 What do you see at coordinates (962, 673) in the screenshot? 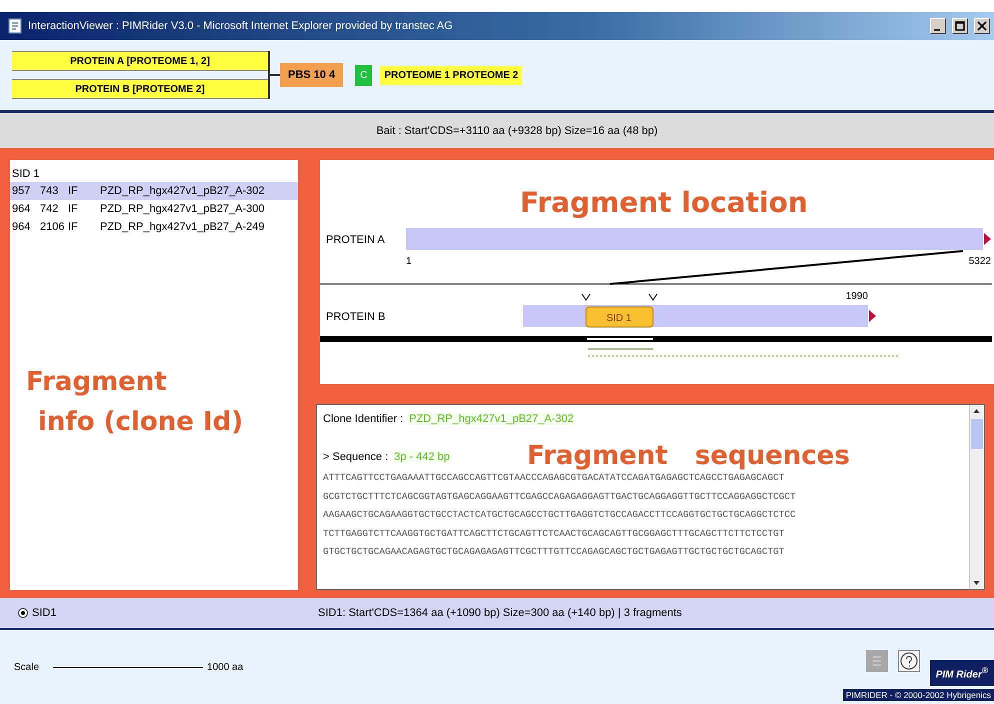
I see `logo: PIM Rider$^{®}$` at bounding box center [962, 673].